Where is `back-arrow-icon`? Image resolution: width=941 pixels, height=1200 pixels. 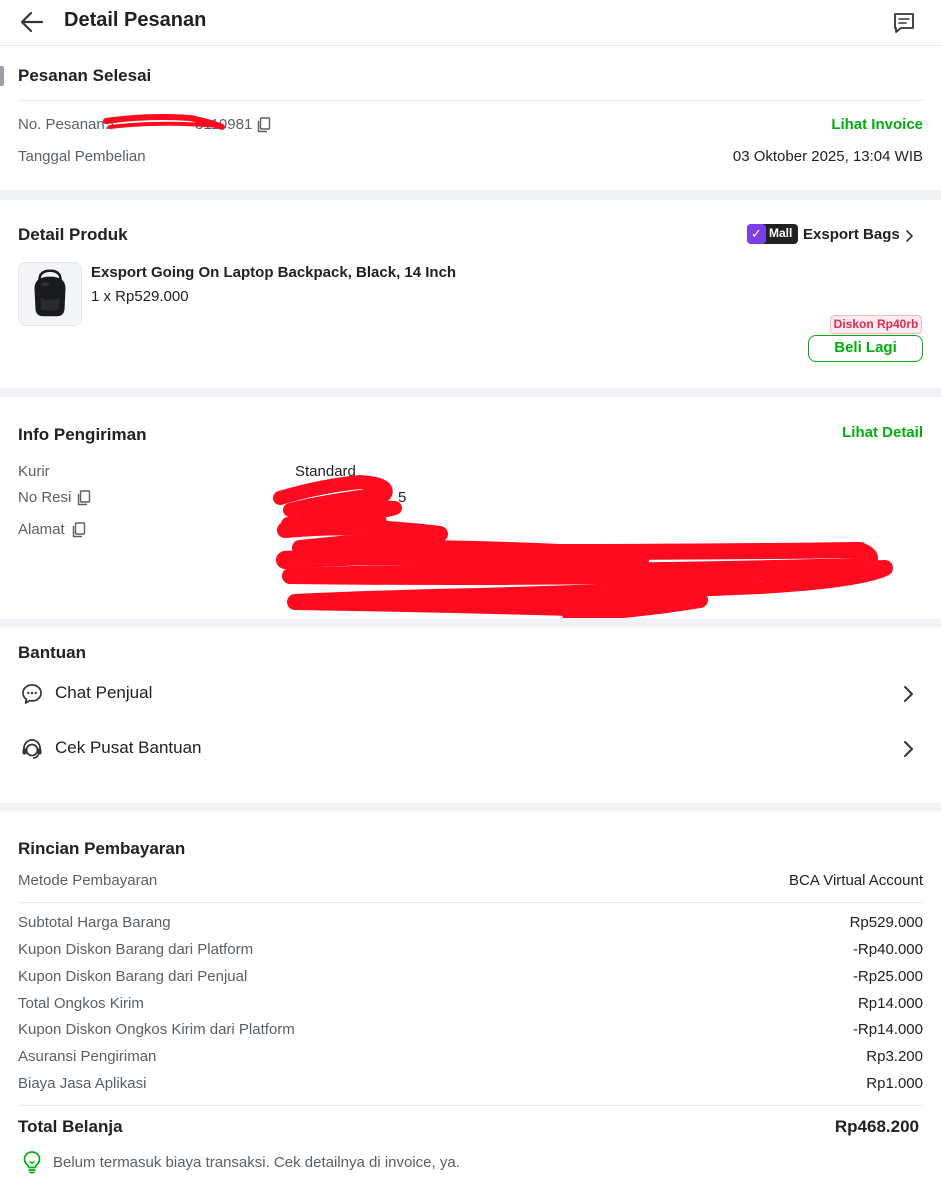
back-arrow-icon is located at coordinates (32, 22).